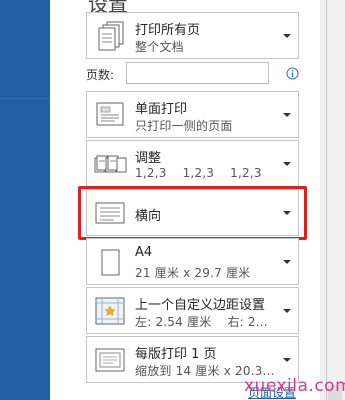 The height and width of the screenshot is (400, 345). I want to click on pages-per-sheet-title: 每版打印 1 页, so click(176, 354).